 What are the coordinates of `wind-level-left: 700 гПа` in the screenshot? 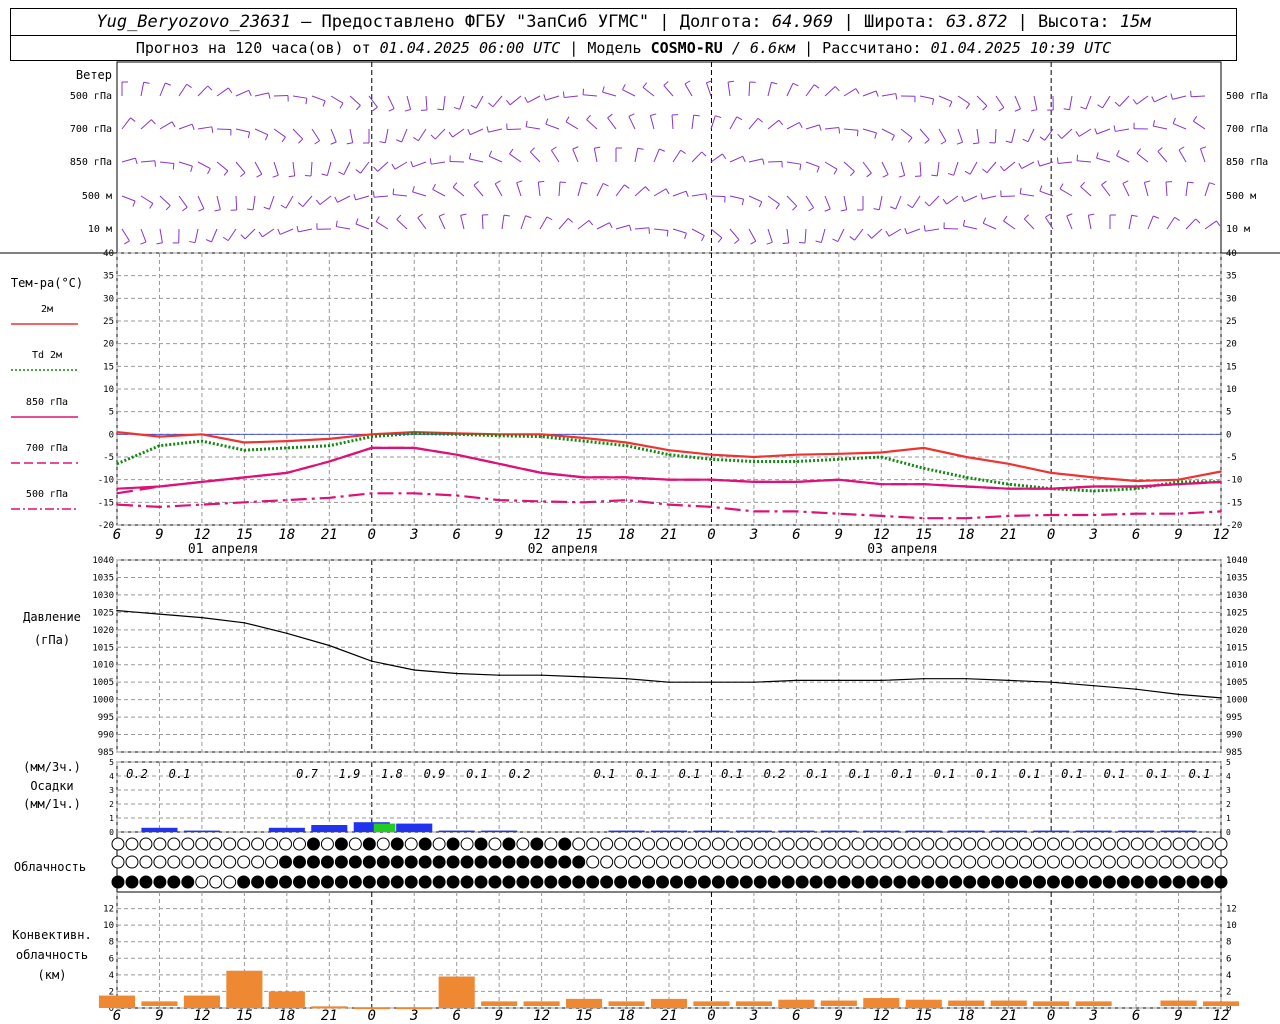 It's located at (91, 129).